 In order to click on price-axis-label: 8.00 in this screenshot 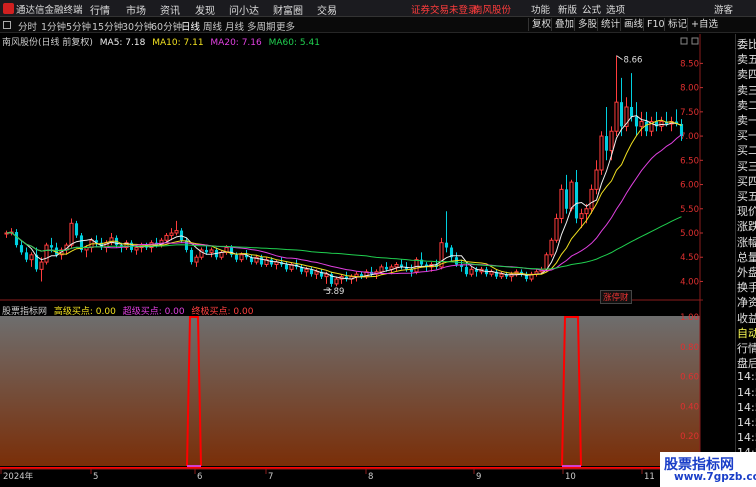, I will do `click(689, 89)`.